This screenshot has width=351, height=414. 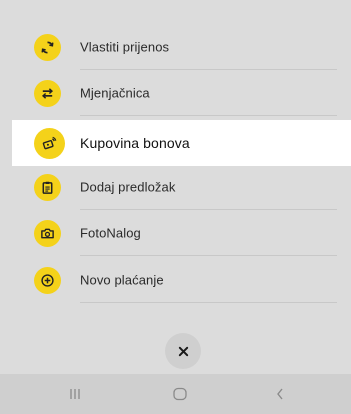 What do you see at coordinates (47, 93) in the screenshot?
I see `exchange-arrows-icon` at bounding box center [47, 93].